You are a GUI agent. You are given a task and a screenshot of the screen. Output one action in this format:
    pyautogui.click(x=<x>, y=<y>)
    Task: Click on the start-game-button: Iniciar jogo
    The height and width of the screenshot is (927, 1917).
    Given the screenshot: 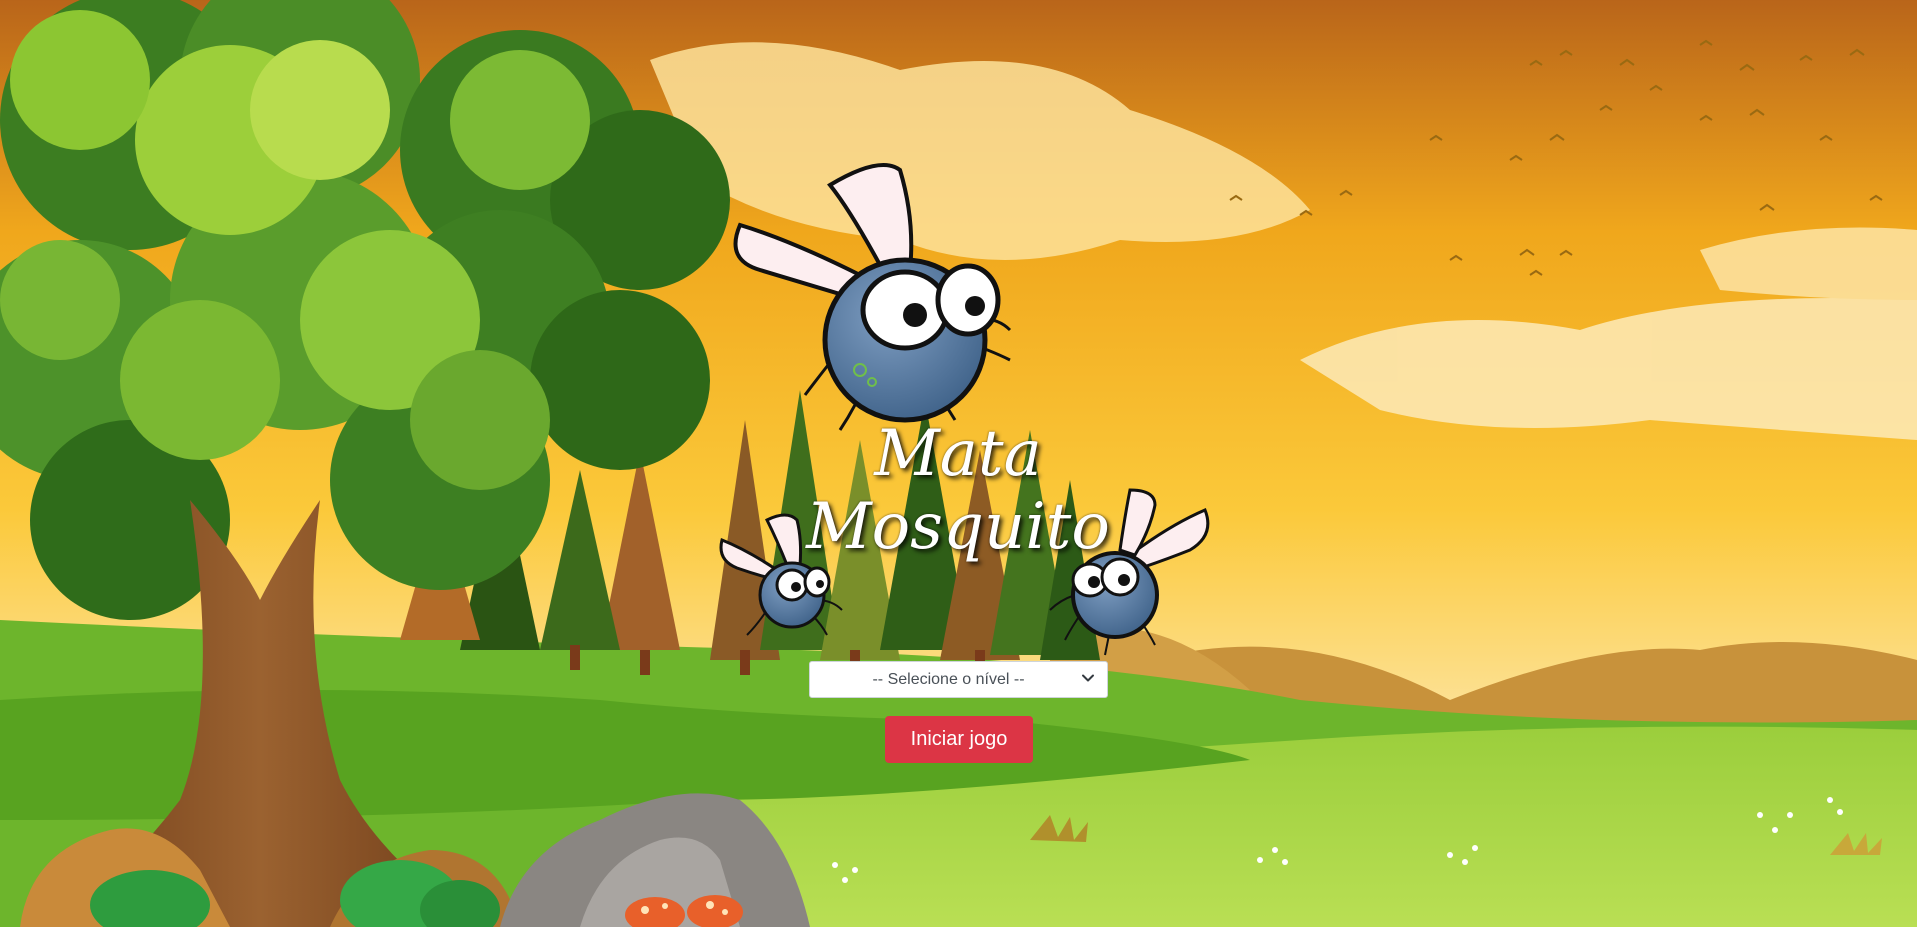 What is the action you would take?
    pyautogui.click(x=959, y=739)
    